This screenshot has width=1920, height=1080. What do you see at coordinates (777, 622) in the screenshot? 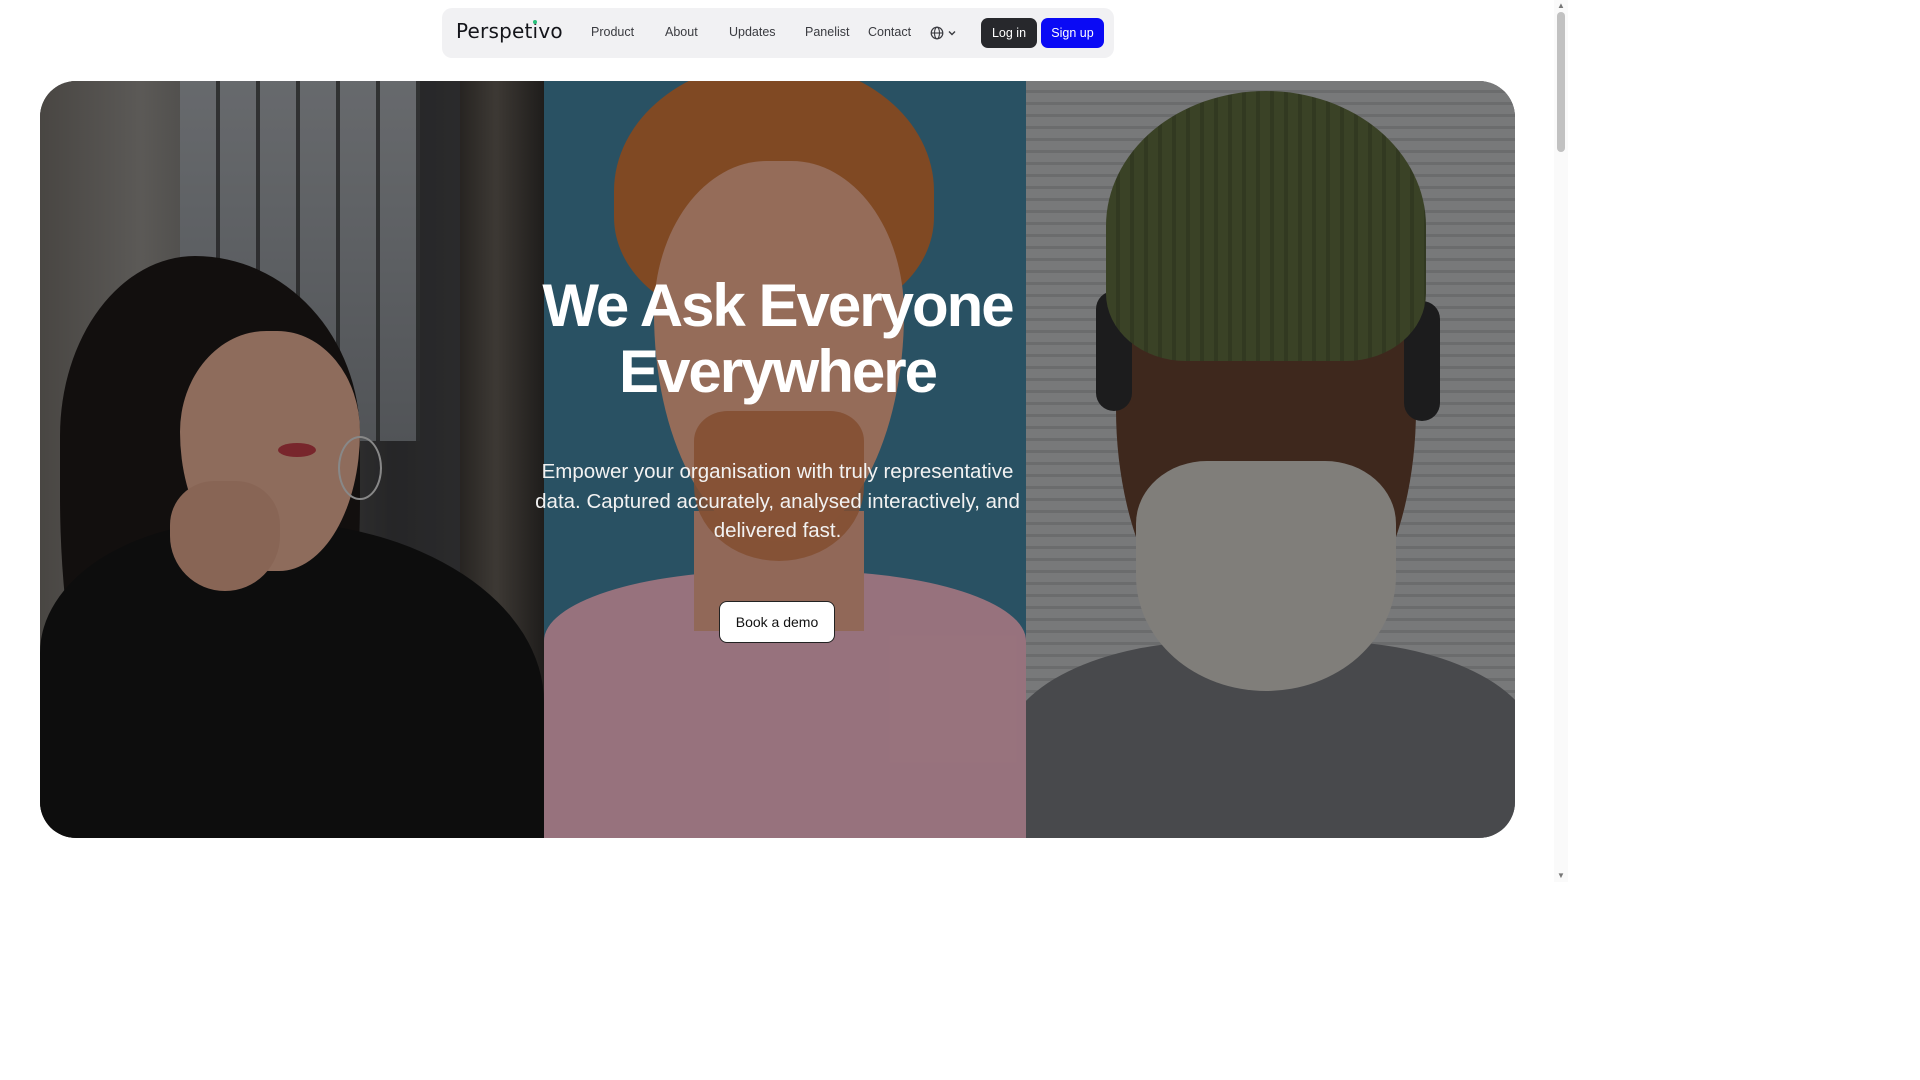
I see `book-demo-button: Book a demo` at bounding box center [777, 622].